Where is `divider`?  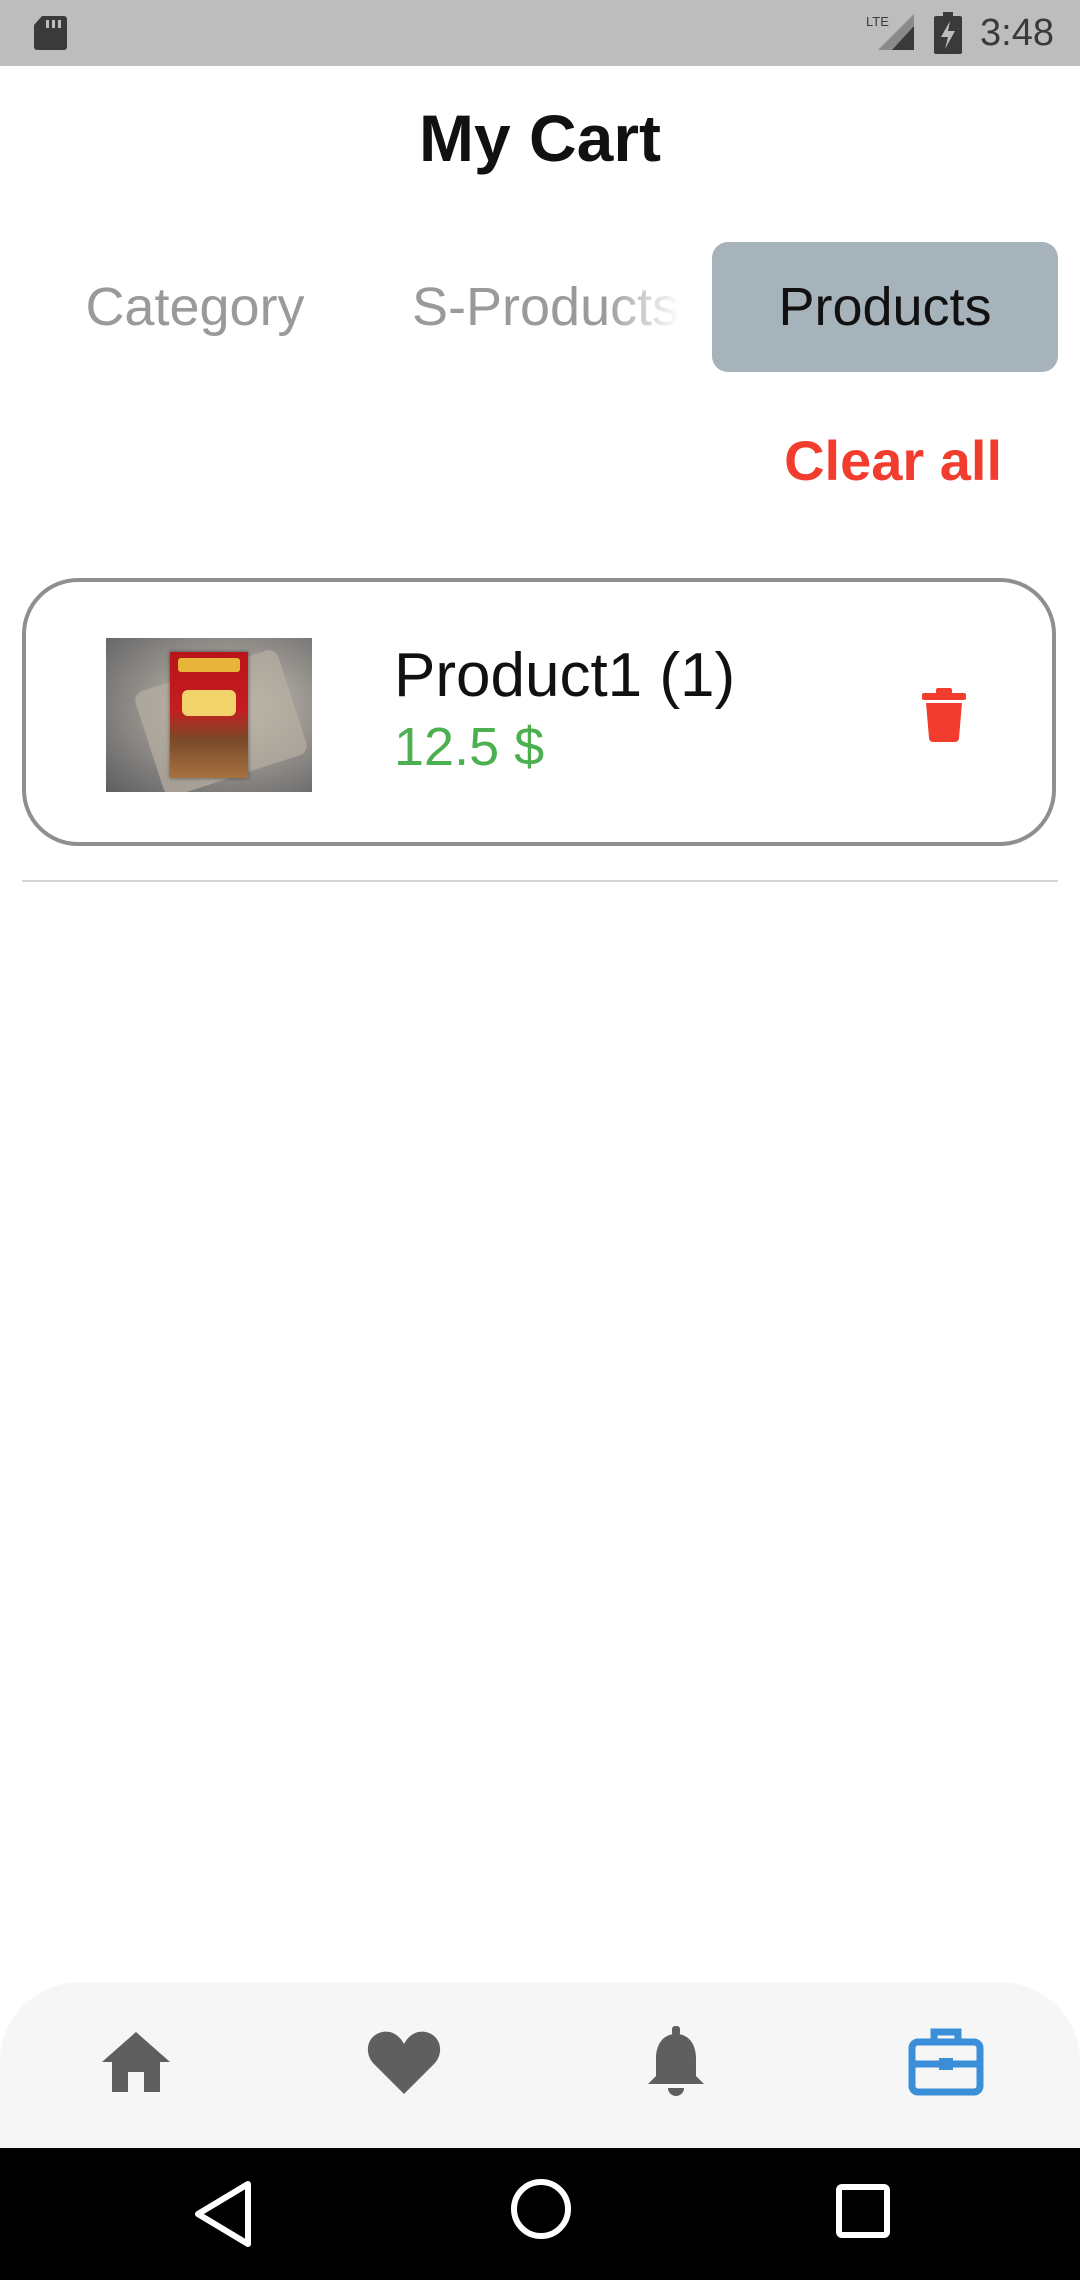
divider is located at coordinates (540, 881).